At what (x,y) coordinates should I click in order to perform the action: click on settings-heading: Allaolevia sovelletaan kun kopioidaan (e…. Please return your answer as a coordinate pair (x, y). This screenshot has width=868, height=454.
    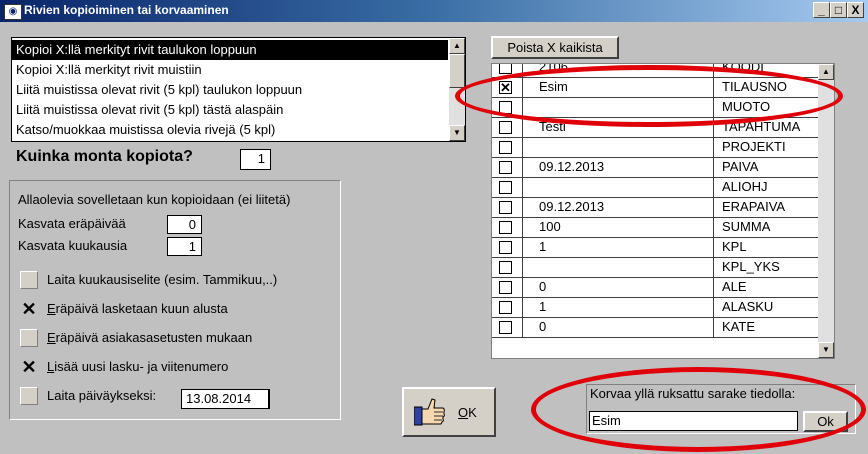
    Looking at the image, I should click on (154, 199).